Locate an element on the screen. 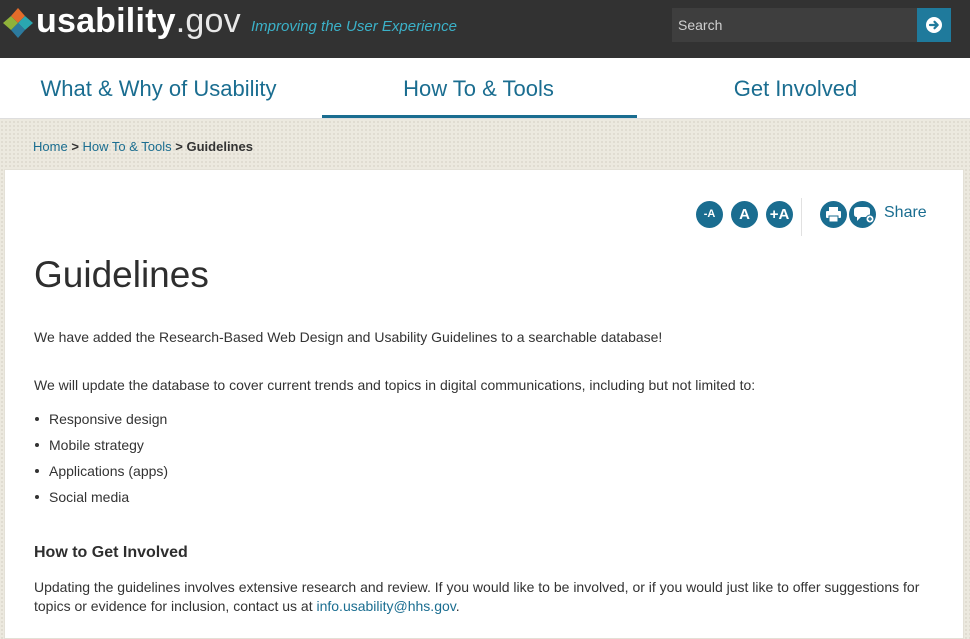 The width and height of the screenshot is (970, 639). logo-suffix-text: .gov is located at coordinates (208, 21).